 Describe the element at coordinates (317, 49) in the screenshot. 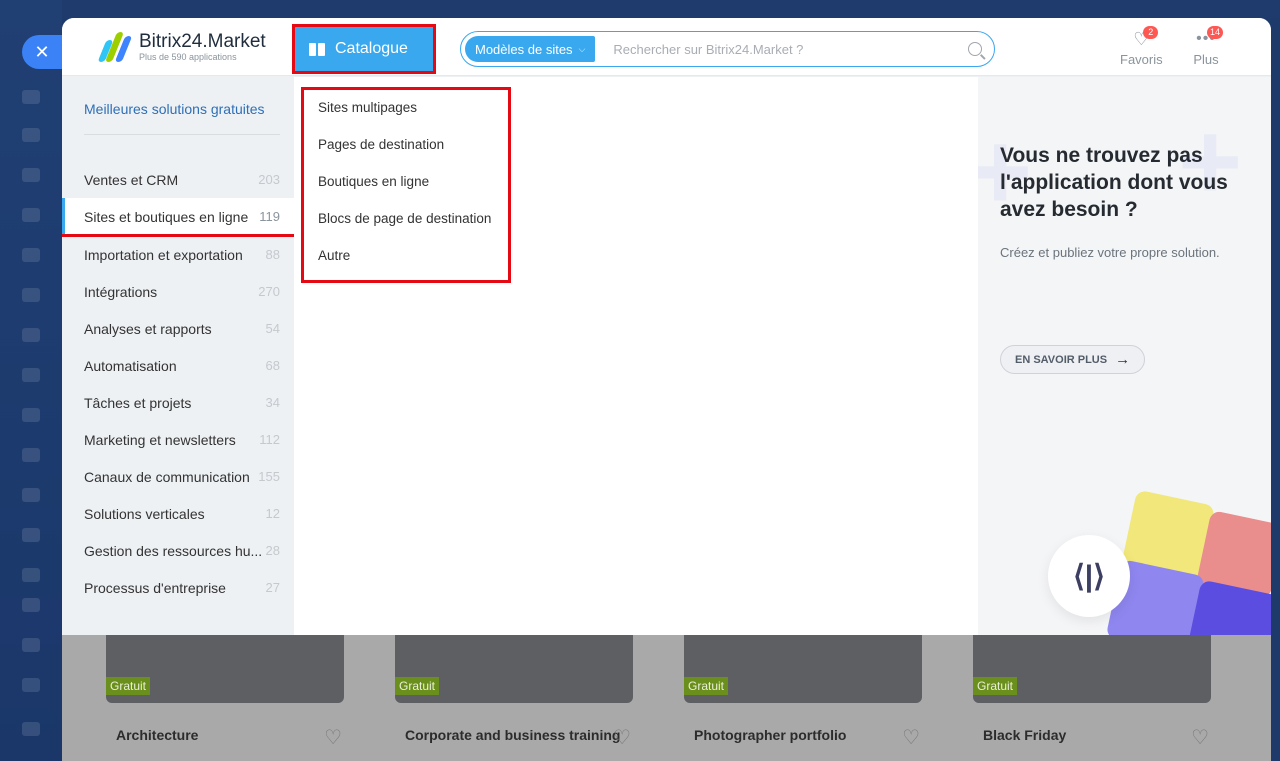

I see `book-icon` at that location.